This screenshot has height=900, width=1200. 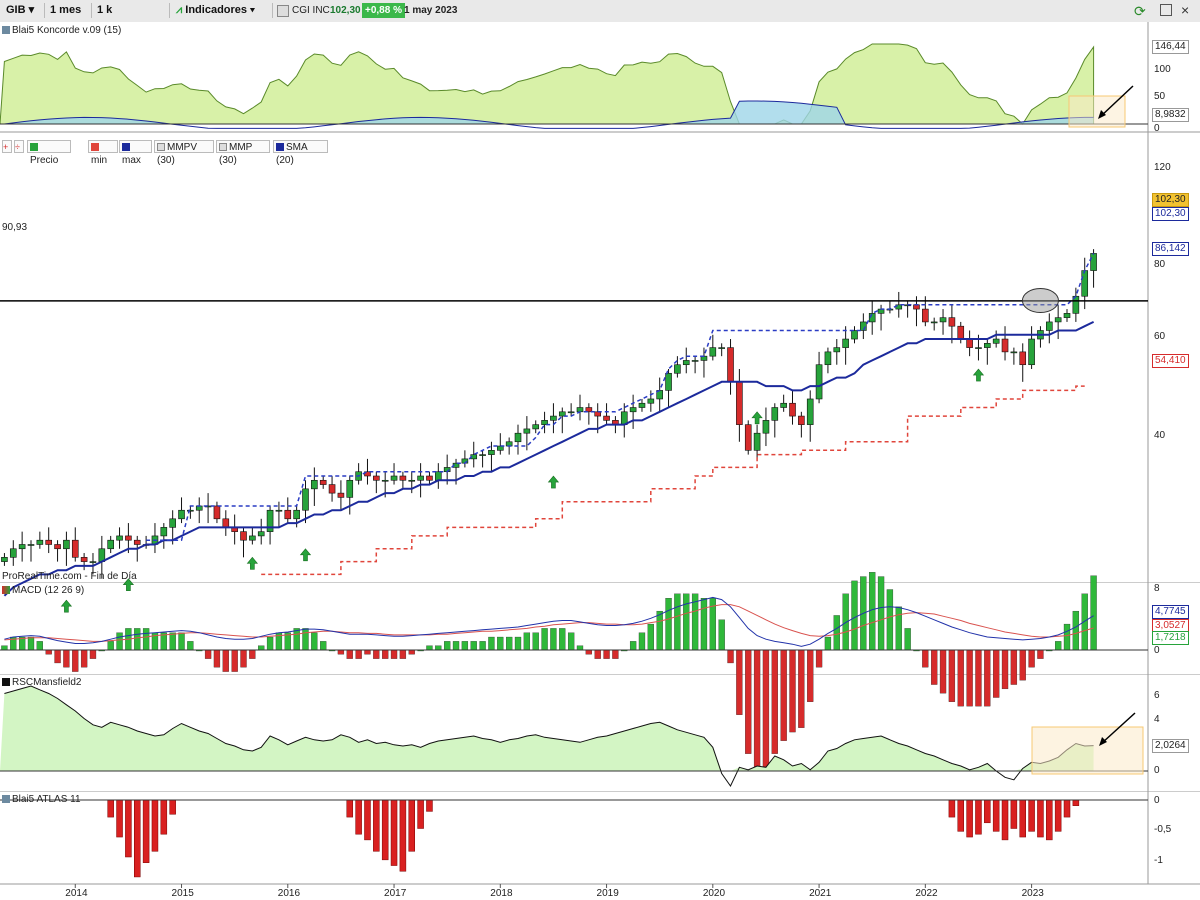 What do you see at coordinates (69, 576) in the screenshot?
I see `source-label: ProRealTime.com - Fin de Día` at bounding box center [69, 576].